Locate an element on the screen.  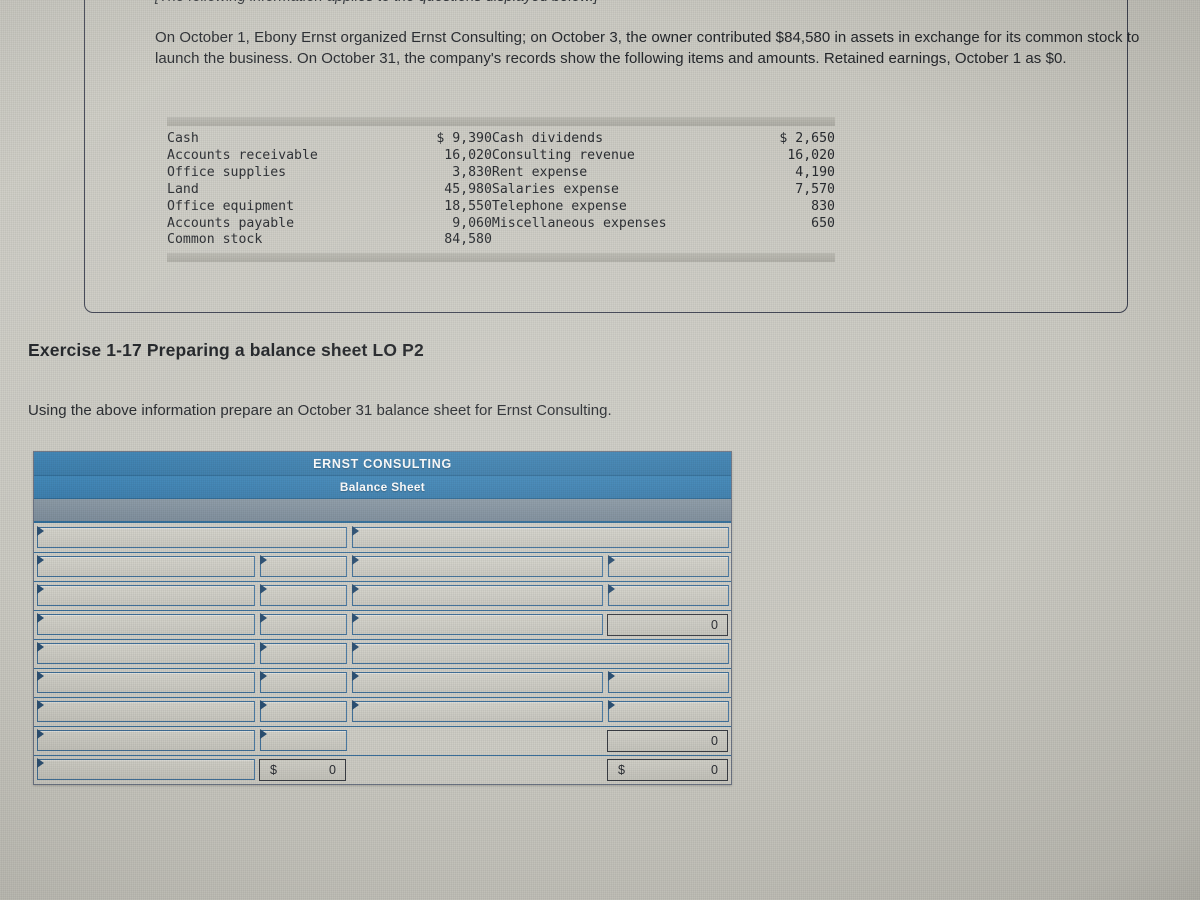
right-subtotal-value: 0 is located at coordinates (667, 624).